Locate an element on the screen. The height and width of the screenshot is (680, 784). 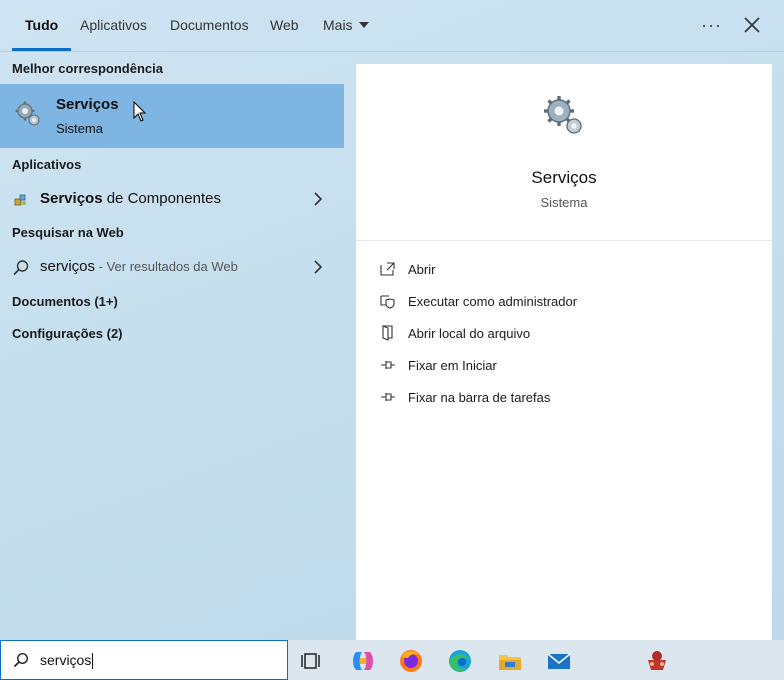
action-pin-start-label: Fixar em Iniciar is located at coordinates (452, 365).